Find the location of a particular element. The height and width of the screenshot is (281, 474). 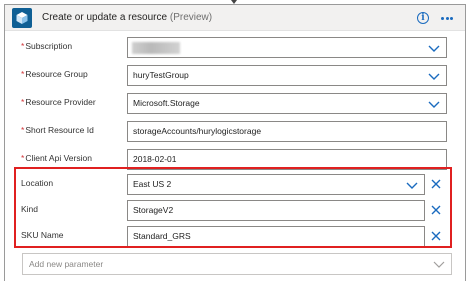

info-icon: i is located at coordinates (423, 18).